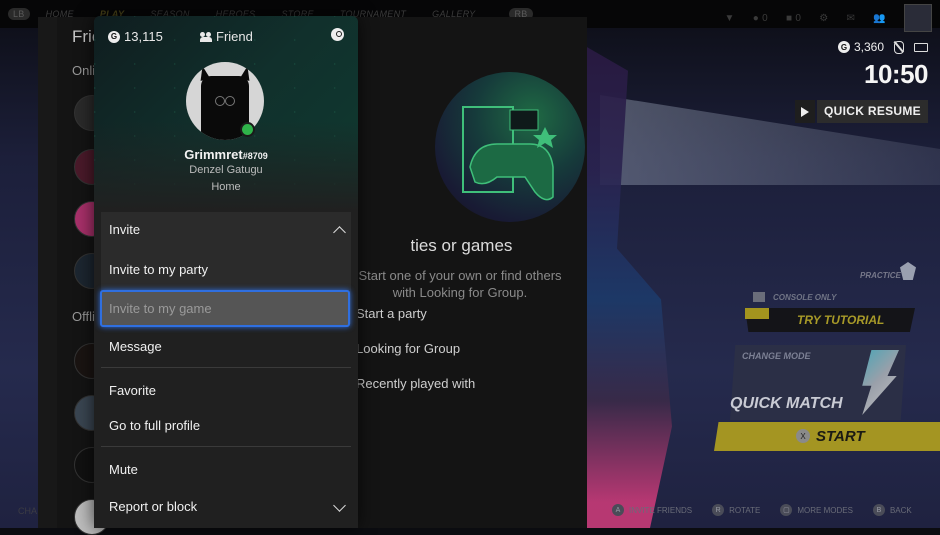 The height and width of the screenshot is (535, 940). What do you see at coordinates (234, 36) in the screenshot?
I see `relationship-label: Friend` at bounding box center [234, 36].